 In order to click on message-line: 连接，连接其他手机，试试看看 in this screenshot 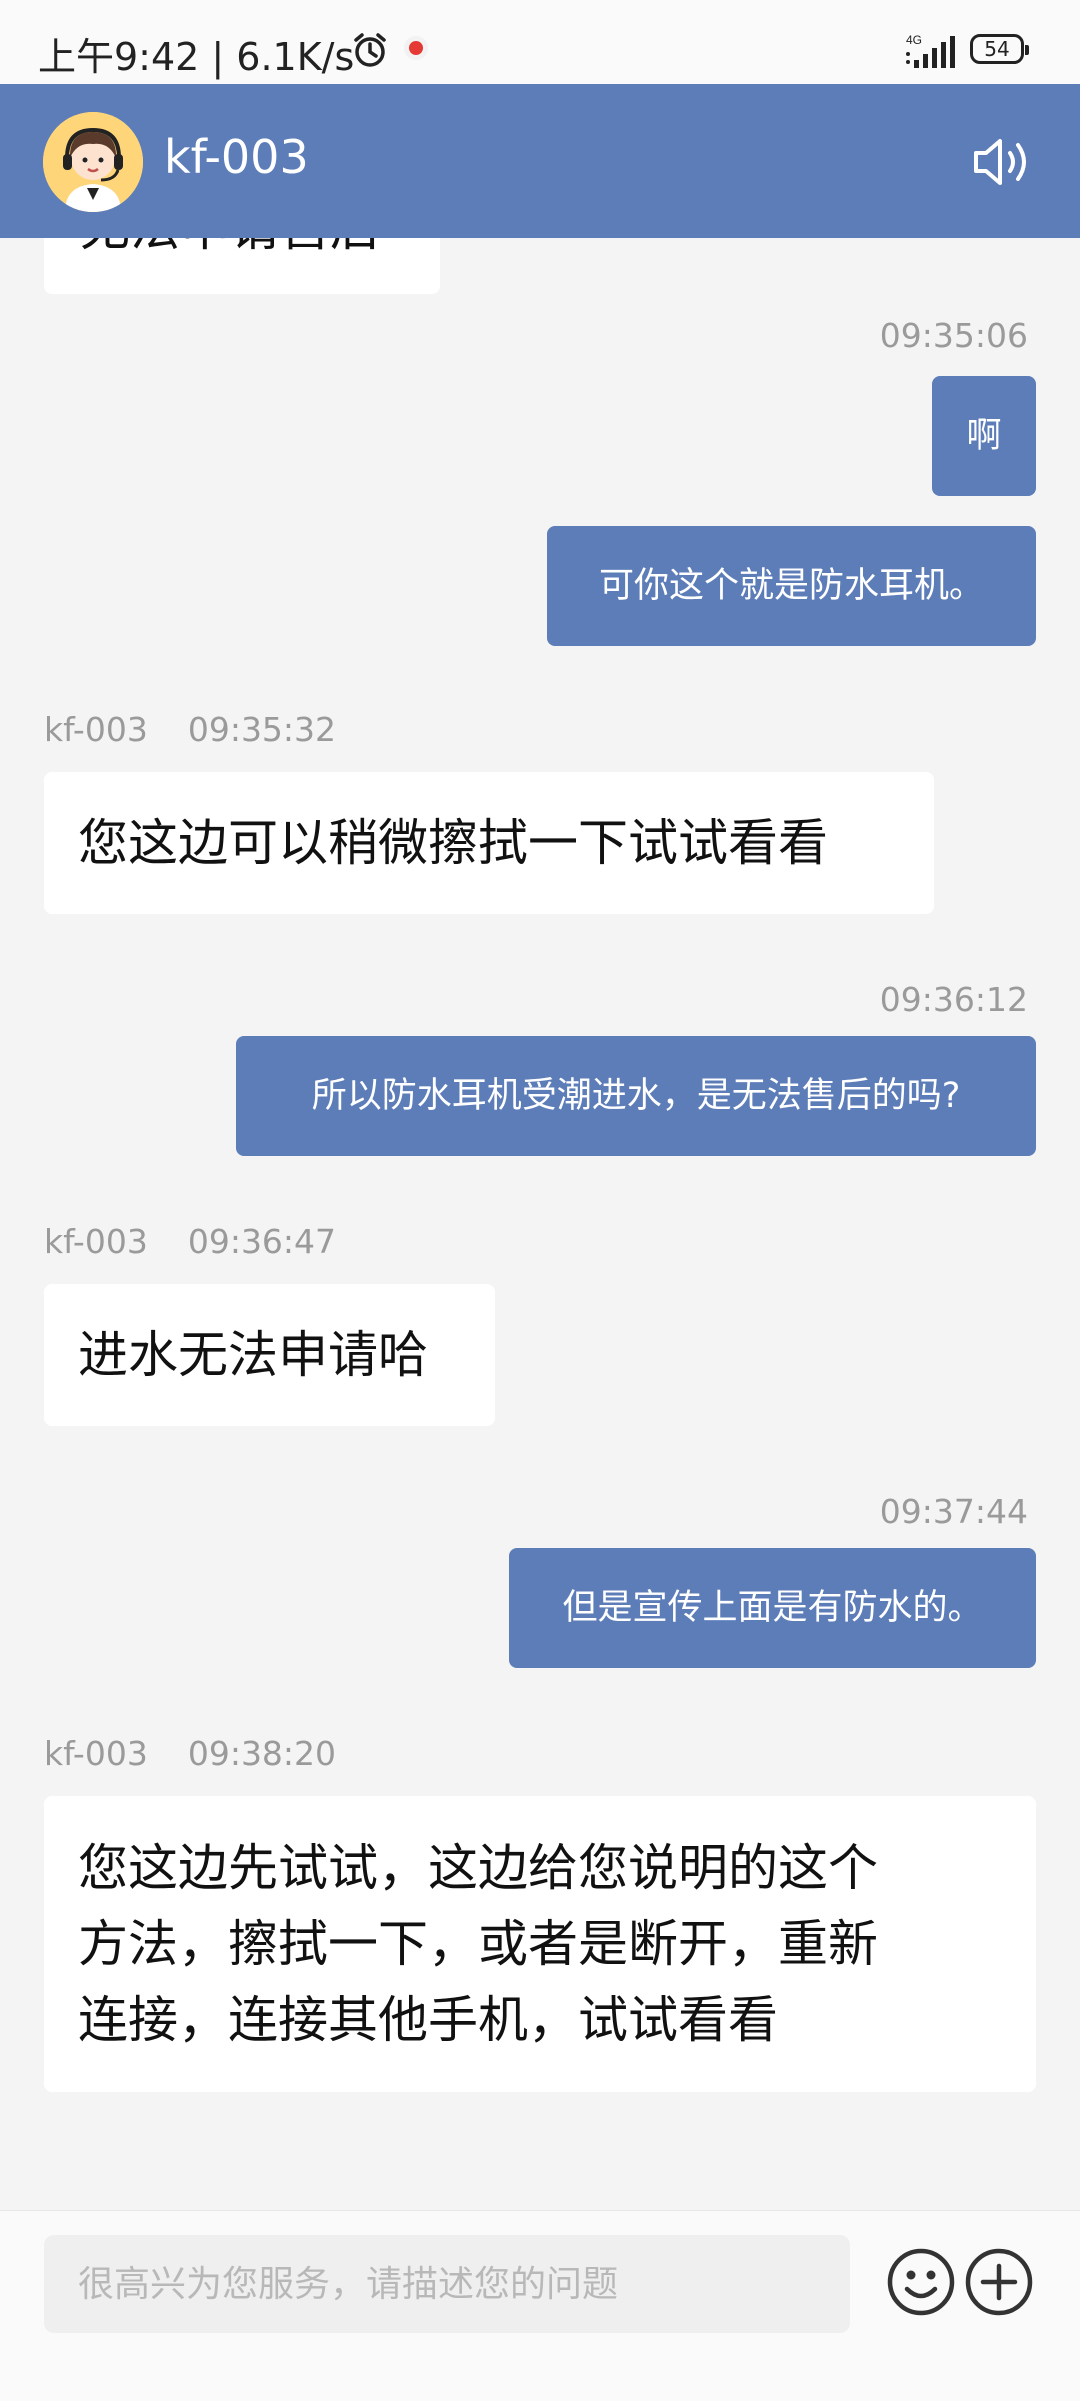, I will do `click(428, 2020)`.